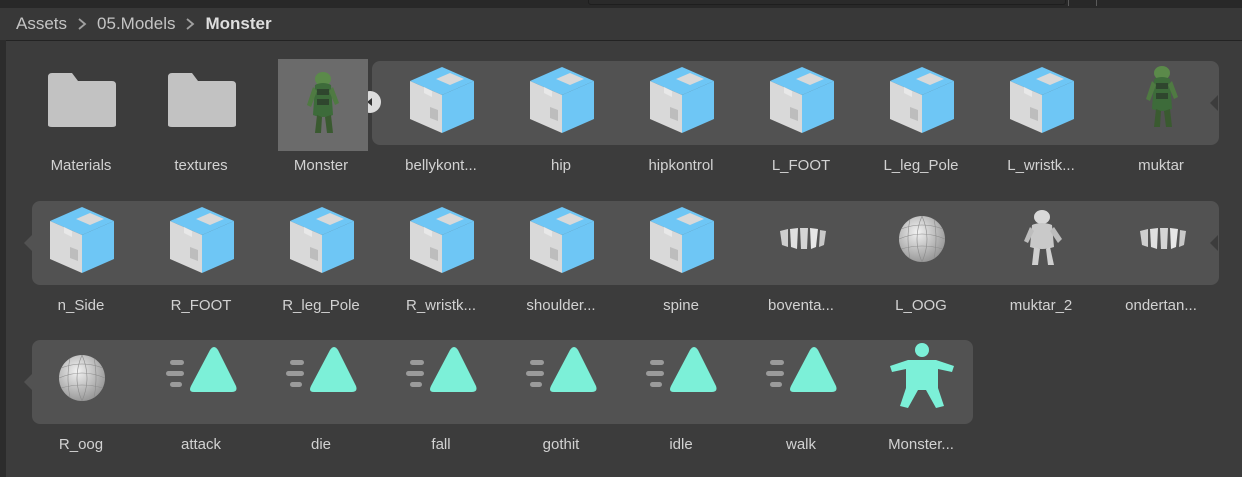 Image resolution: width=1242 pixels, height=477 pixels. What do you see at coordinates (321, 165) in the screenshot?
I see `asset-label: Monster` at bounding box center [321, 165].